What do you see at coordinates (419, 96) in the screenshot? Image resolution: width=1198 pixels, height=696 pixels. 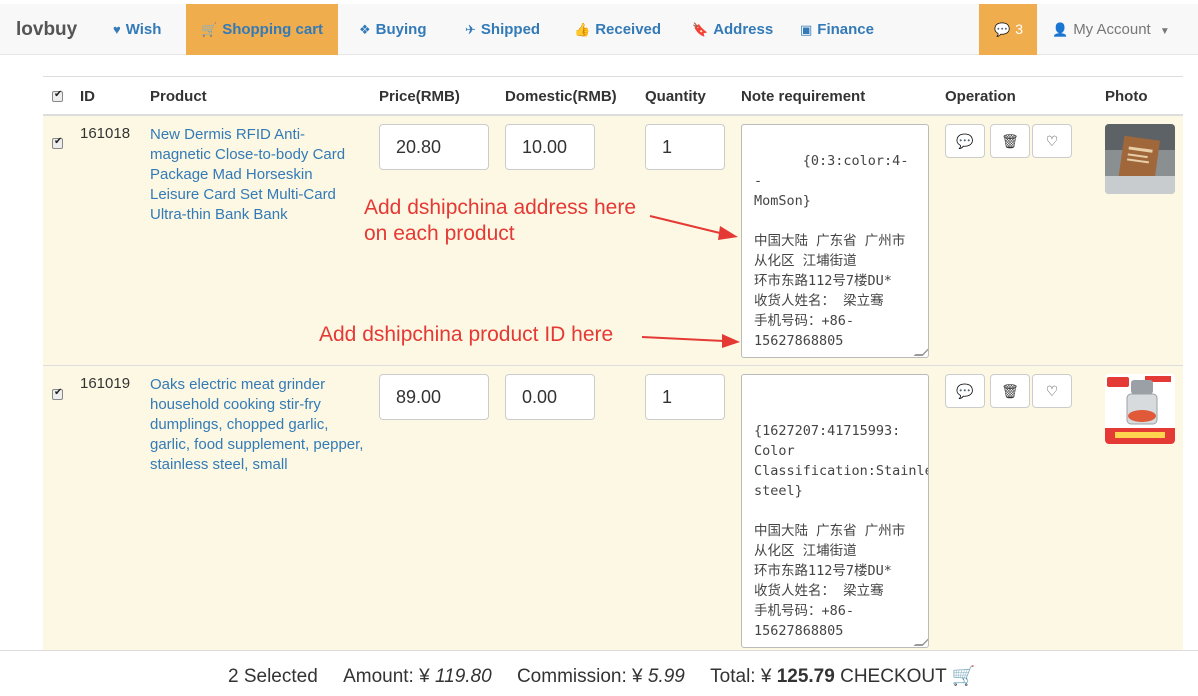 I see `header-price: Price(RMB)` at bounding box center [419, 96].